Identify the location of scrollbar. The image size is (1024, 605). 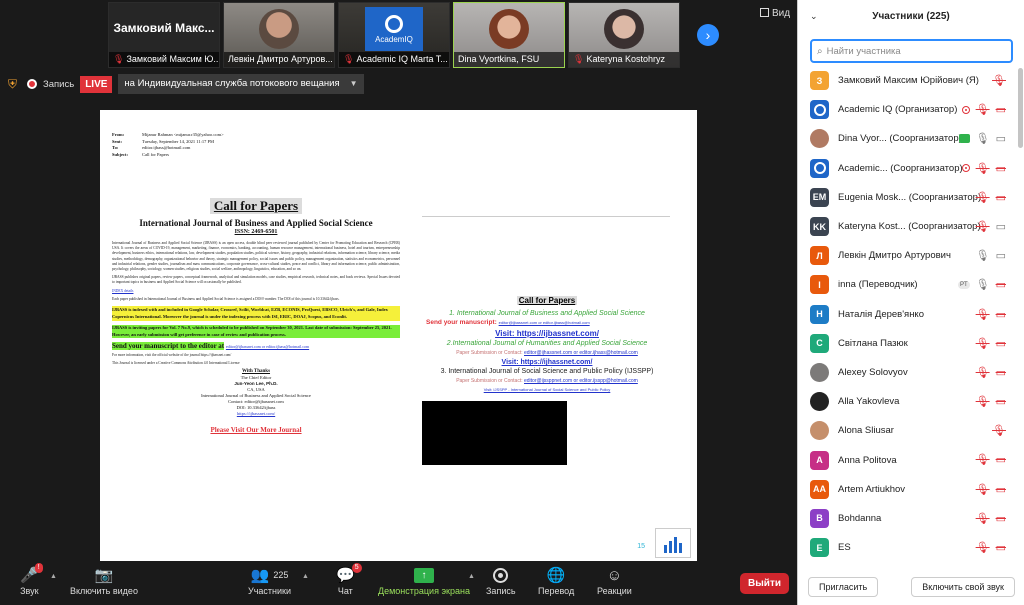
(1020, 108).